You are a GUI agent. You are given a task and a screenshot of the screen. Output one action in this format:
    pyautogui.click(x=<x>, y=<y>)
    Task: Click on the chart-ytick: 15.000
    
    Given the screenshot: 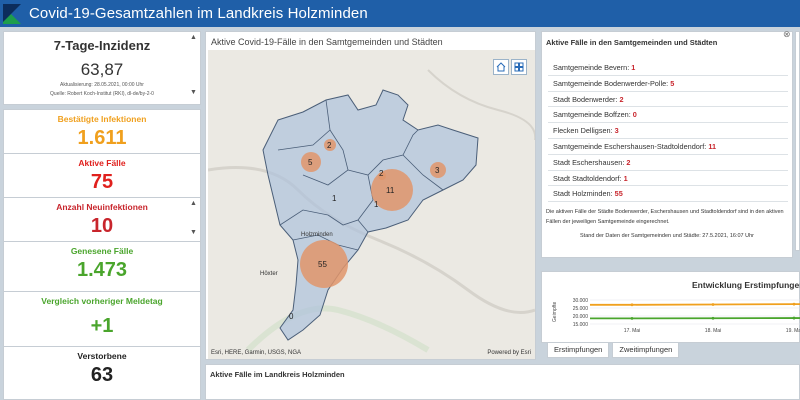 What is the action you would take?
    pyautogui.click(x=581, y=325)
    